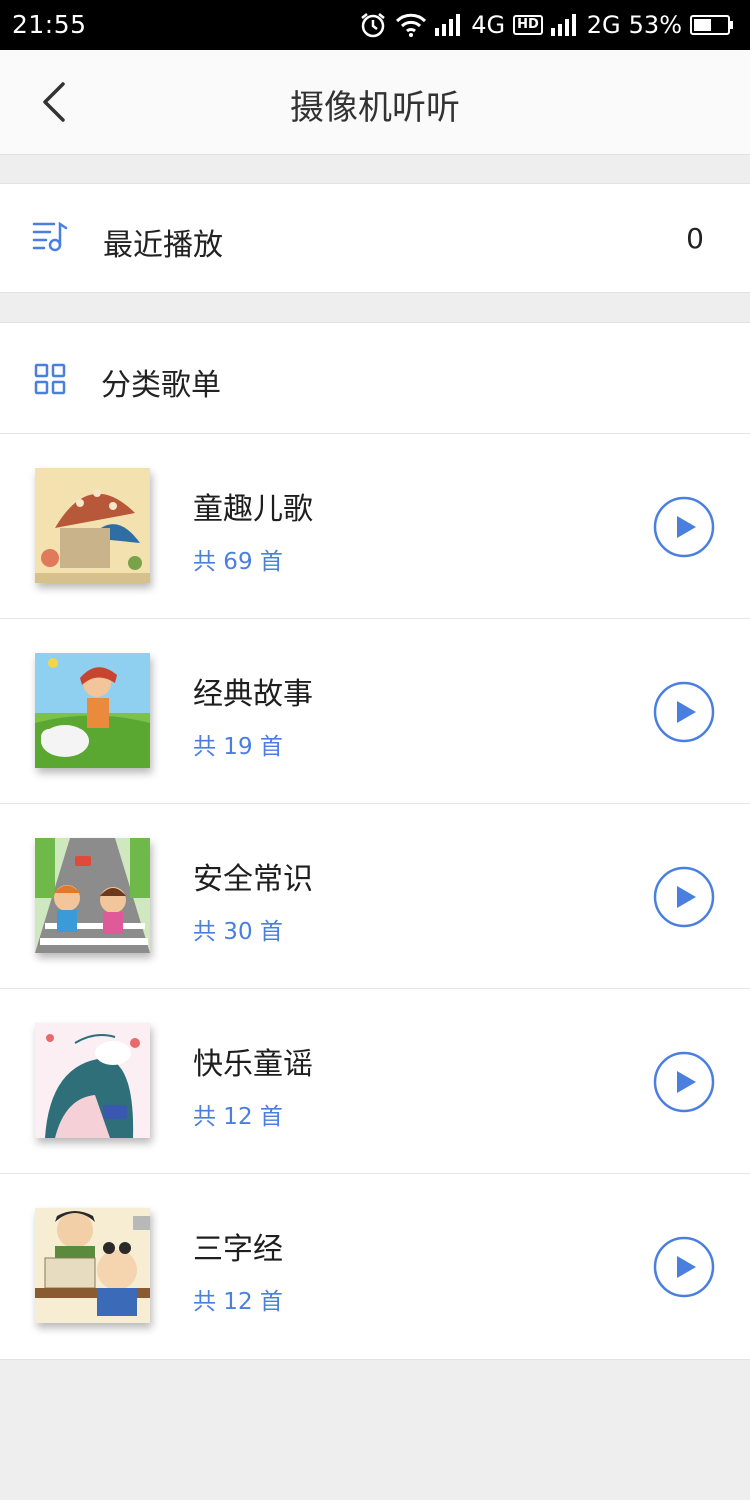 Image resolution: width=750 pixels, height=1500 pixels. What do you see at coordinates (238, 747) in the screenshot?
I see `playlist-count: 共 19 首` at bounding box center [238, 747].